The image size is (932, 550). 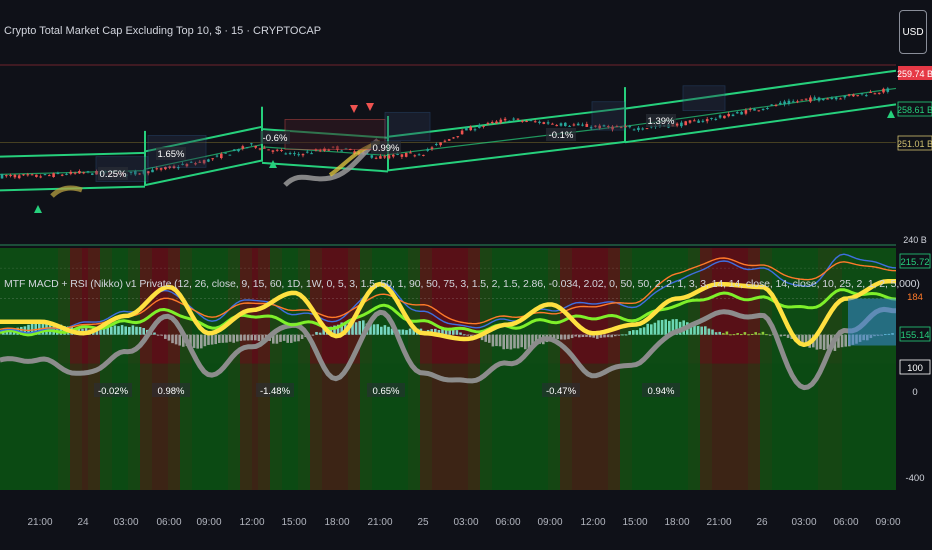 What do you see at coordinates (913, 32) in the screenshot?
I see `currency-button: USD` at bounding box center [913, 32].